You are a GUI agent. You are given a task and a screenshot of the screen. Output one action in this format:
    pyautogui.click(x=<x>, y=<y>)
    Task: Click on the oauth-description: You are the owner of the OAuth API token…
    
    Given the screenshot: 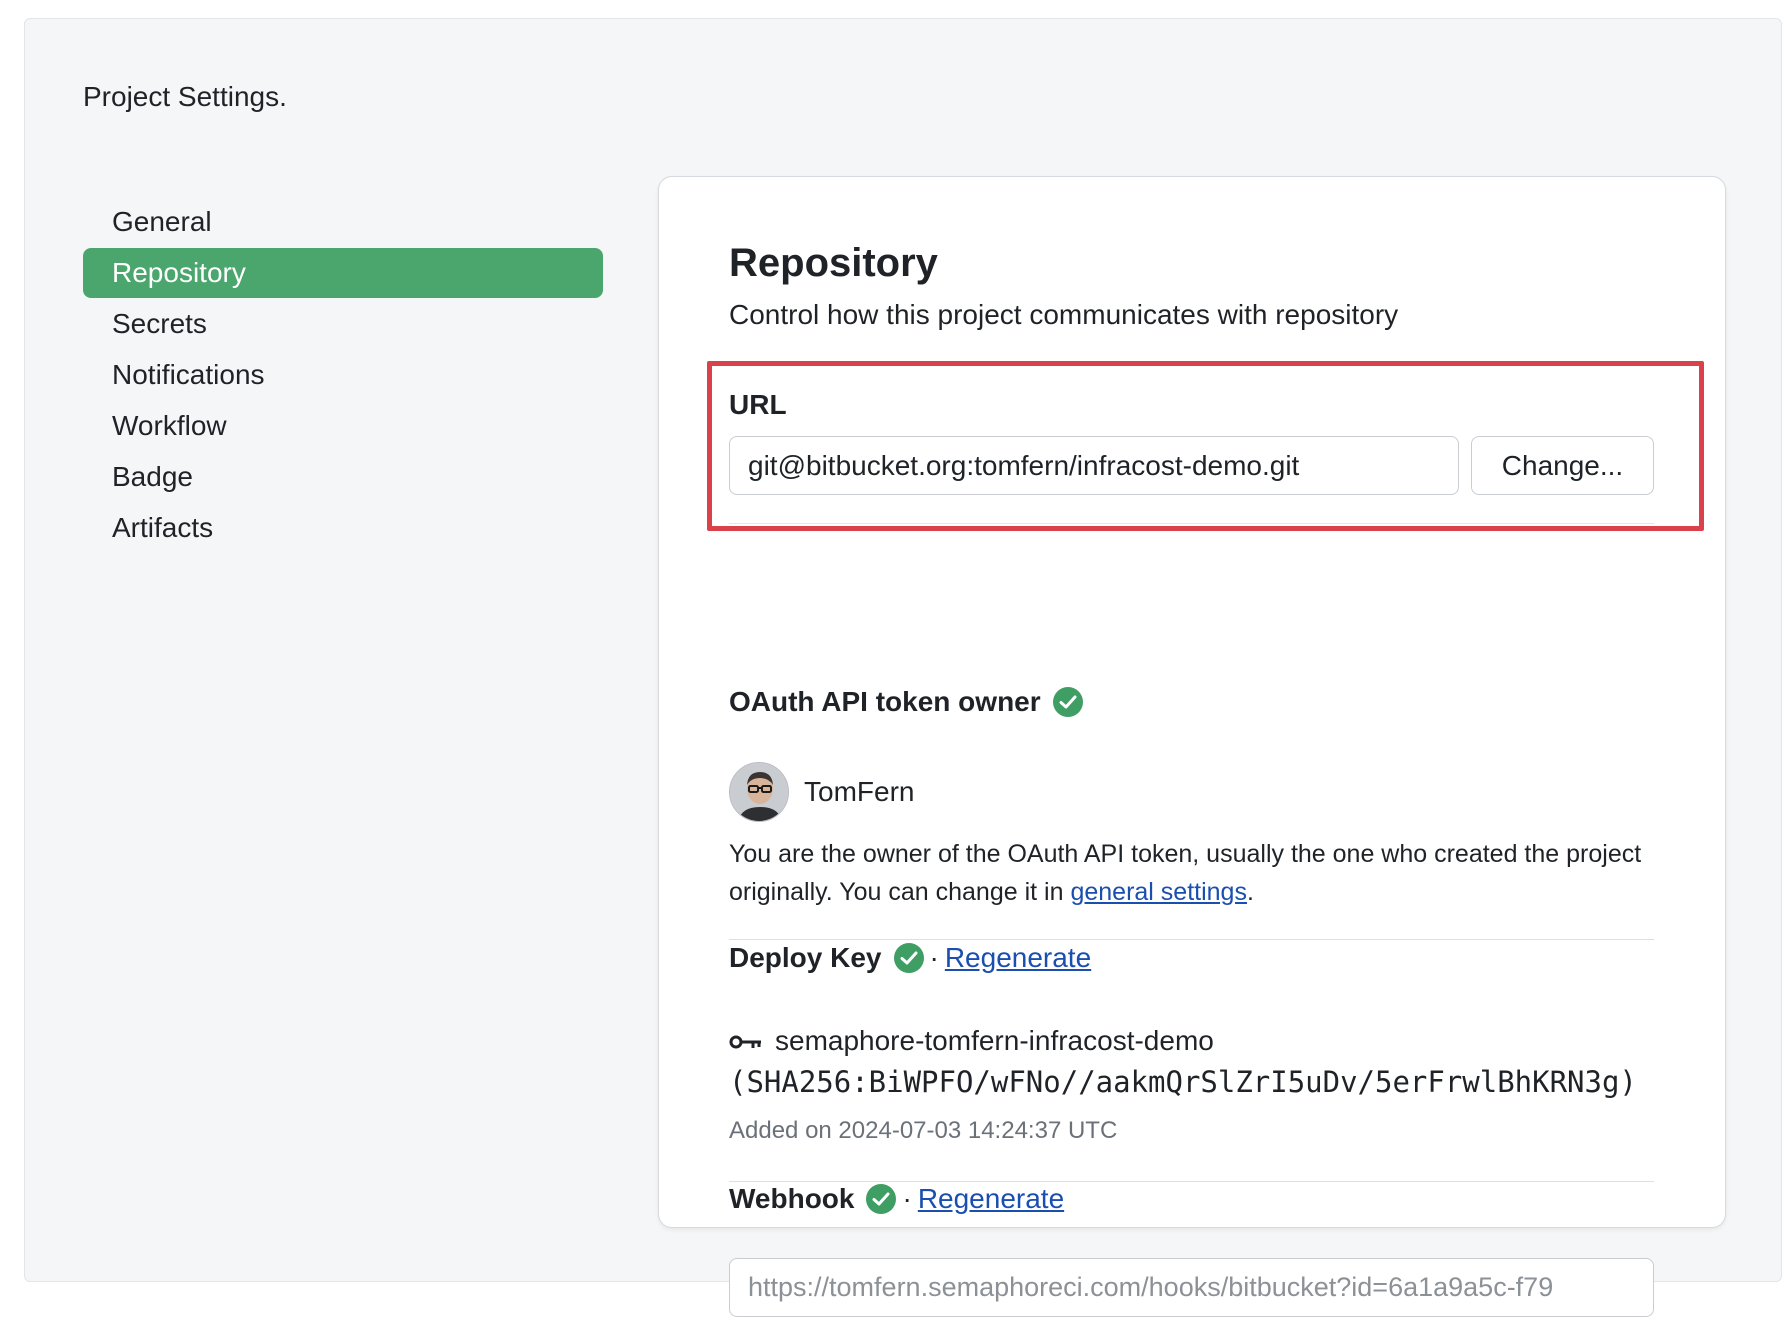 What is the action you would take?
    pyautogui.click(x=1191, y=873)
    